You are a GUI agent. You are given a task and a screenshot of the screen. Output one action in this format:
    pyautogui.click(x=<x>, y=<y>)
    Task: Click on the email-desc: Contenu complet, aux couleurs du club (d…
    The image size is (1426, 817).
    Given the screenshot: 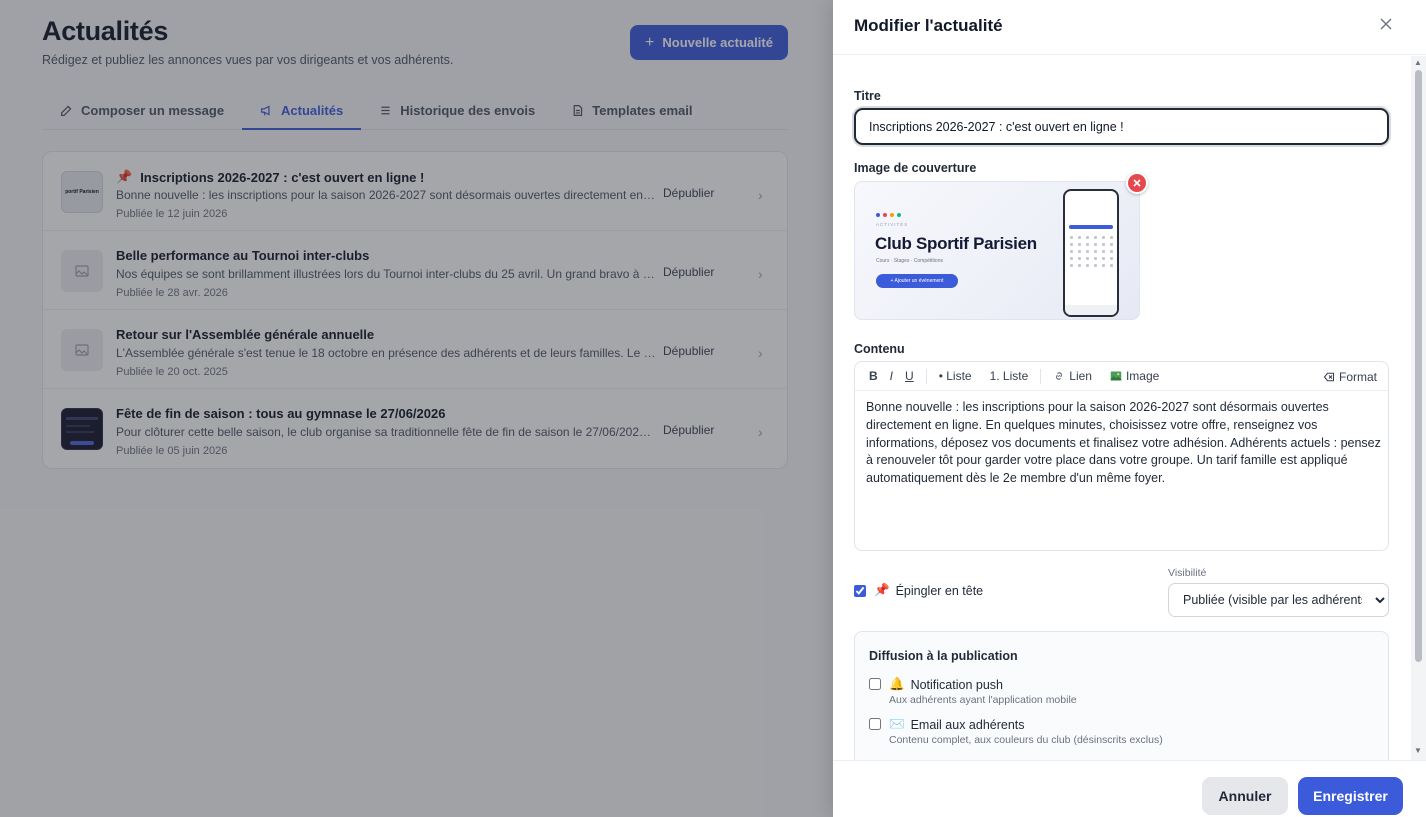 What is the action you would take?
    pyautogui.click(x=1026, y=740)
    